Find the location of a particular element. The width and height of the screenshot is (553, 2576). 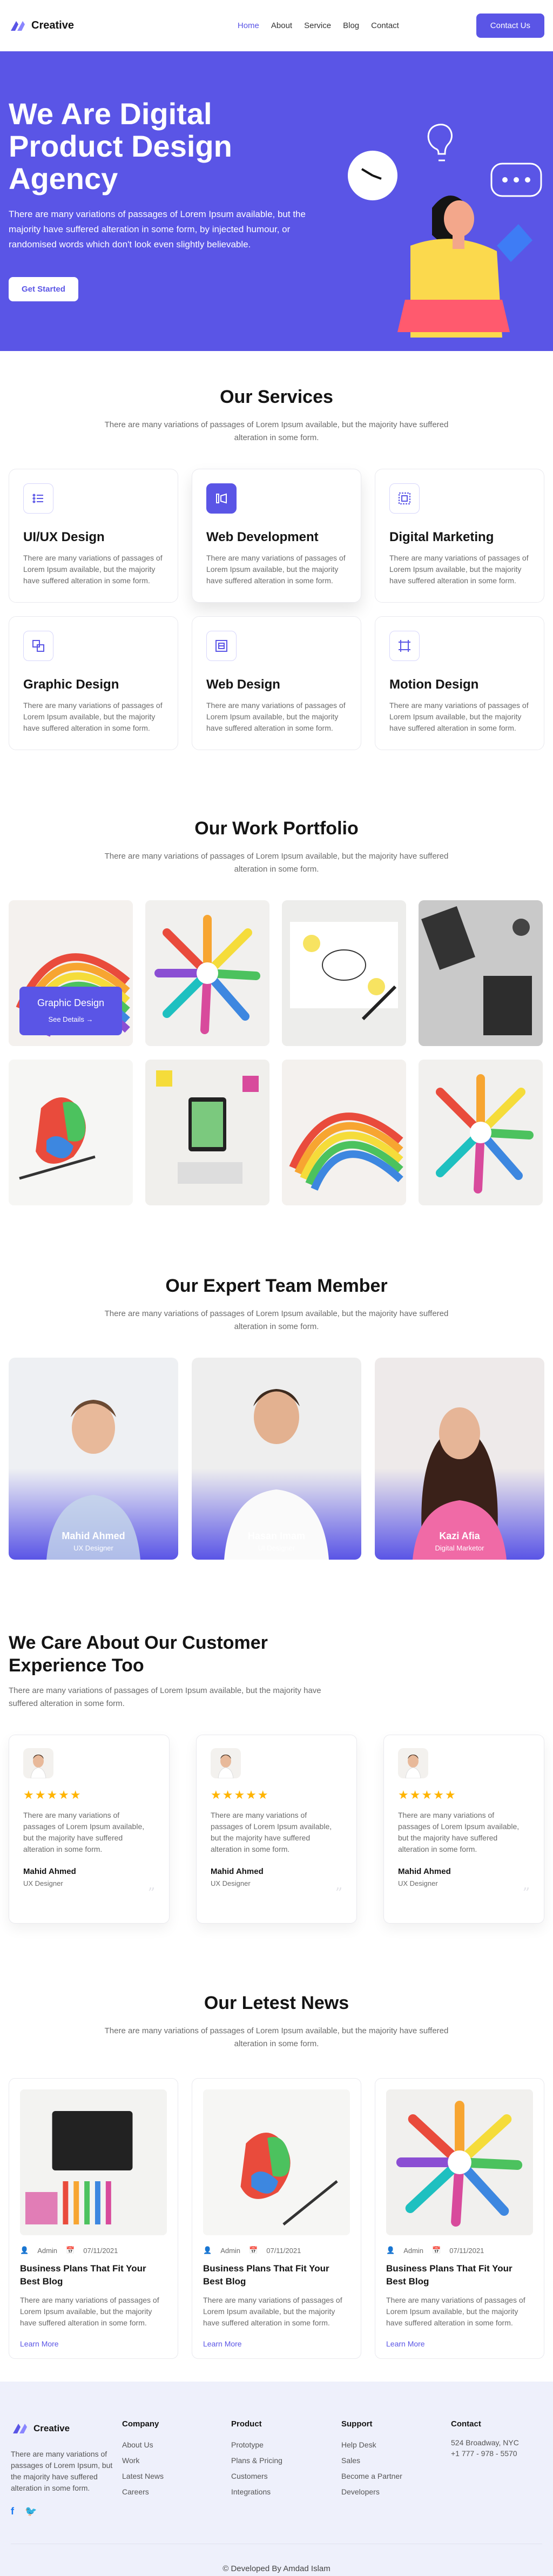

contact-us-button: Contact Us is located at coordinates (510, 26).